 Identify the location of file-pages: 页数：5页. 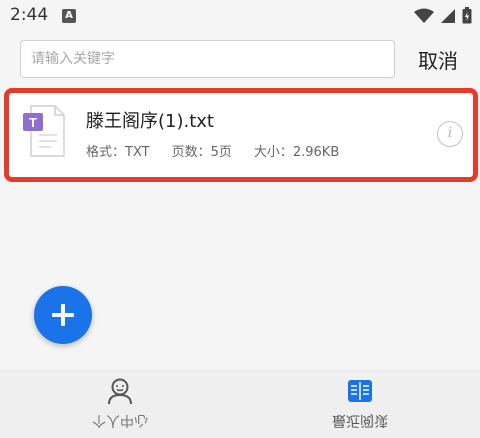
(201, 152).